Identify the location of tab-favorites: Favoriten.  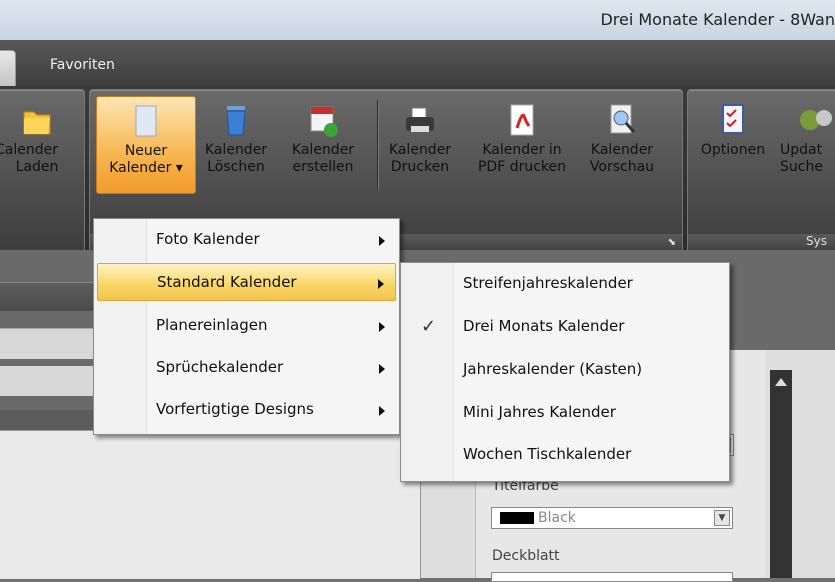
(82, 65).